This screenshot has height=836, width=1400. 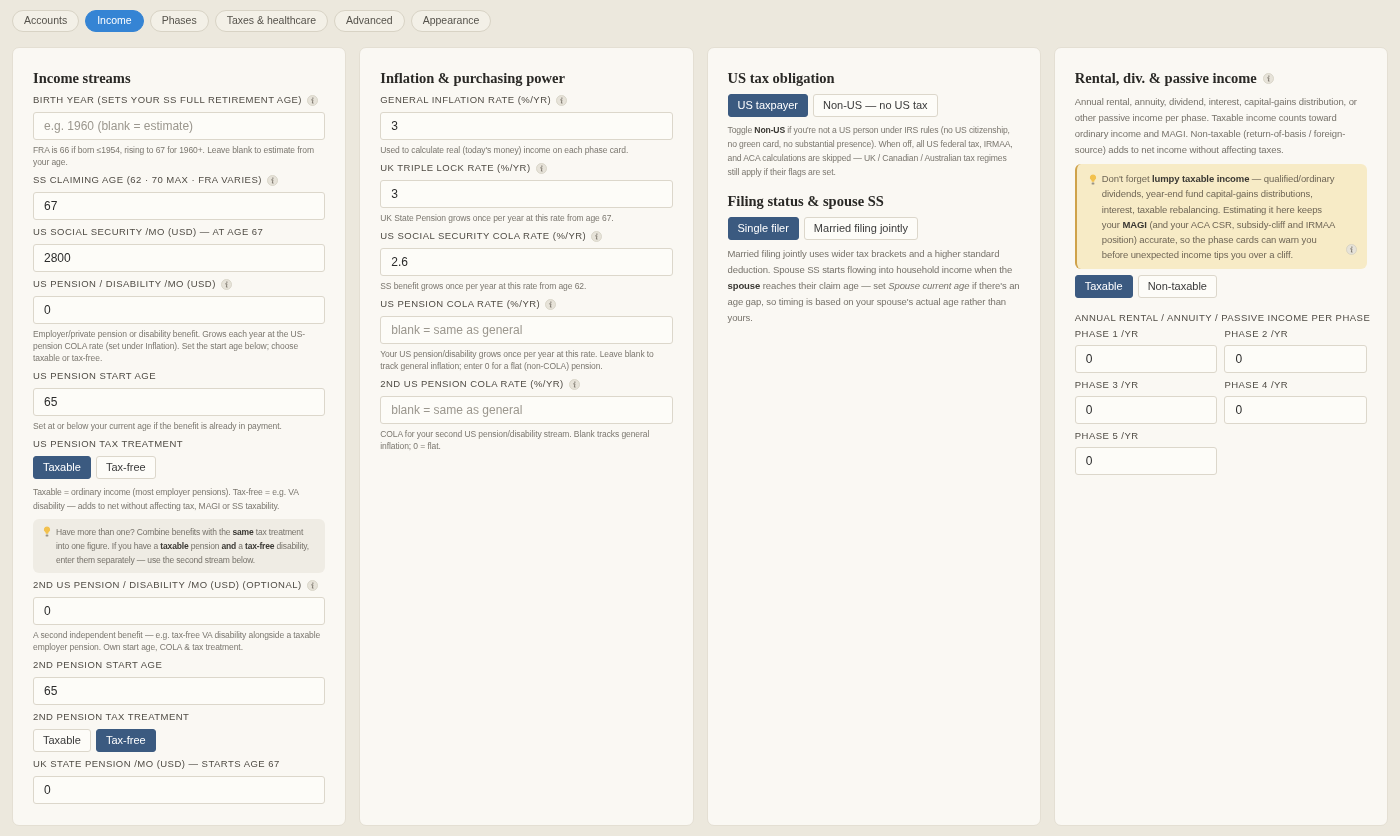 I want to click on field-label: UK TRIPLE LOCK RATE (%/YR), so click(x=455, y=168).